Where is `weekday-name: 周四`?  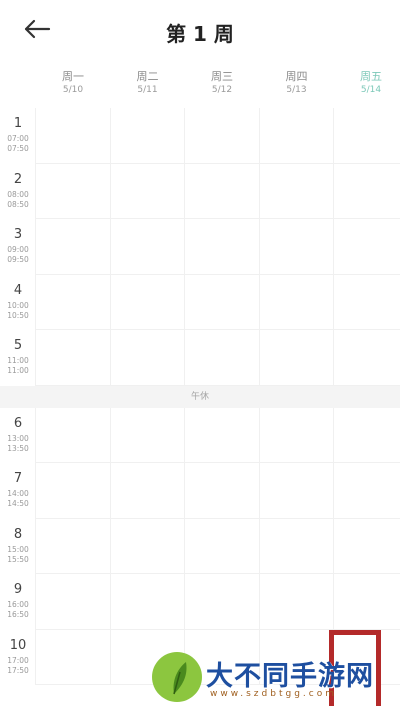 weekday-name: 周四 is located at coordinates (296, 76).